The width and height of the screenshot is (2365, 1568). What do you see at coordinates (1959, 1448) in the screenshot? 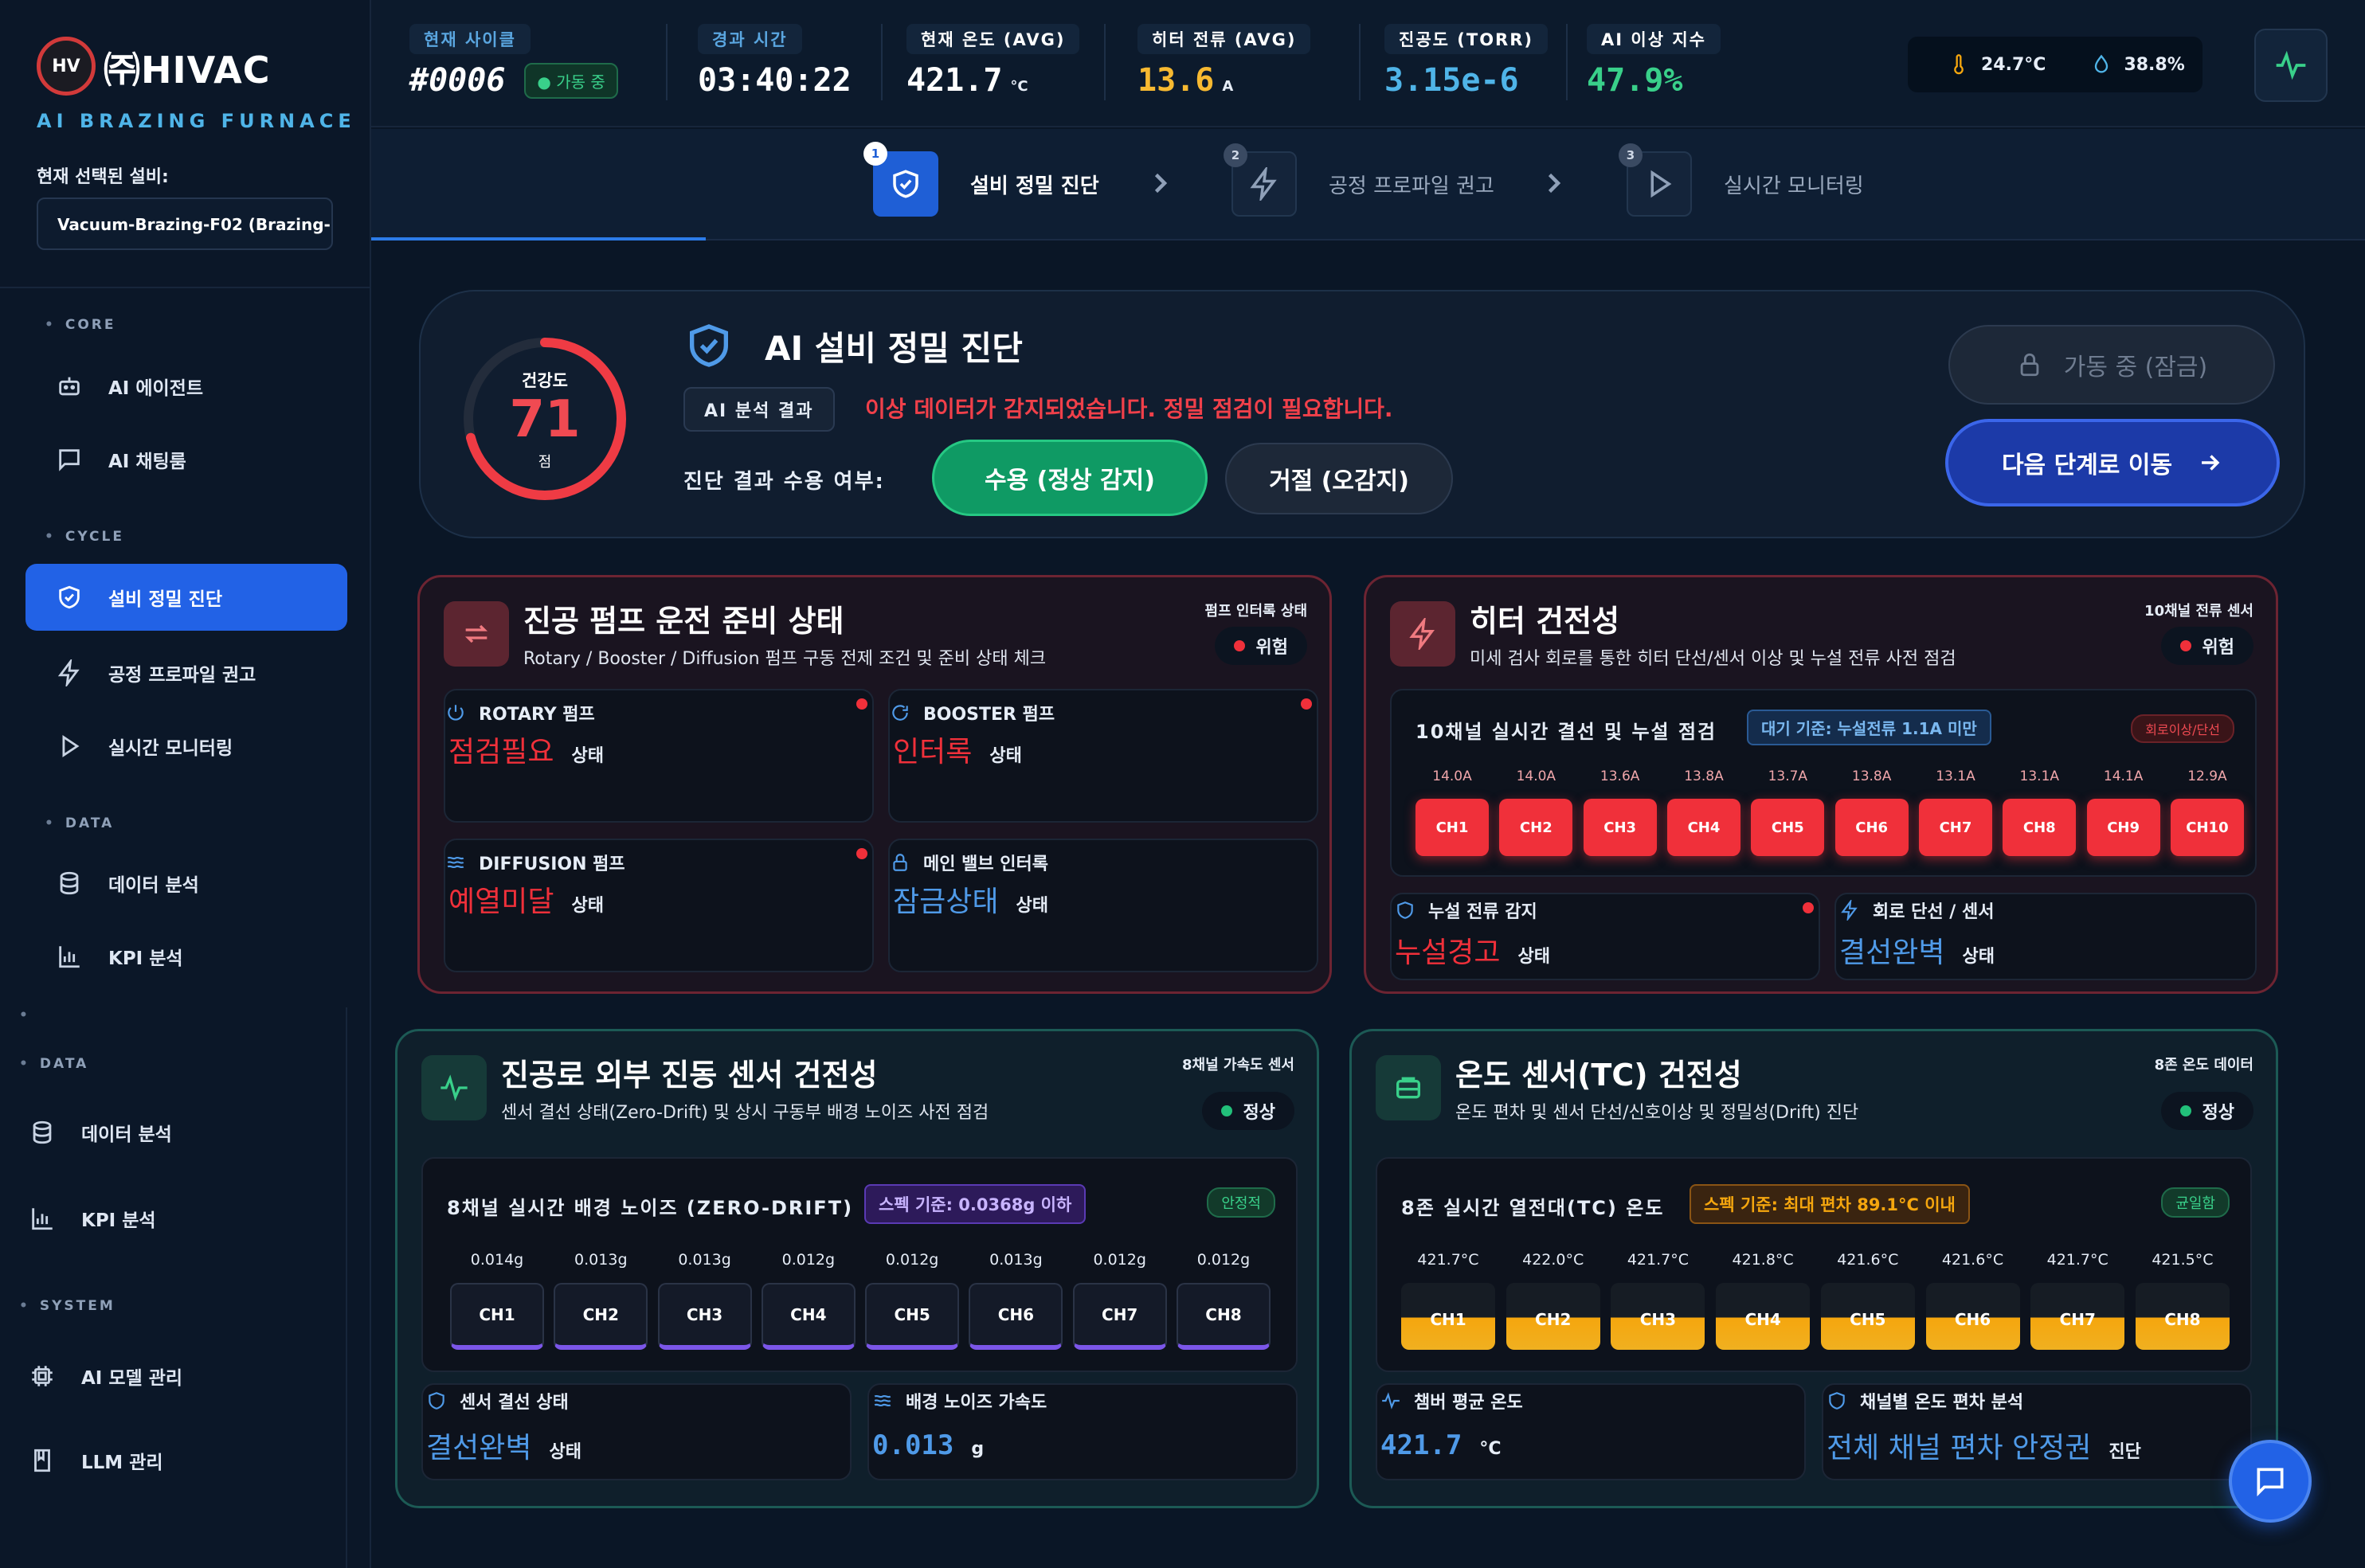
I see `sub-value: 전체 채널 편차 안정권` at bounding box center [1959, 1448].